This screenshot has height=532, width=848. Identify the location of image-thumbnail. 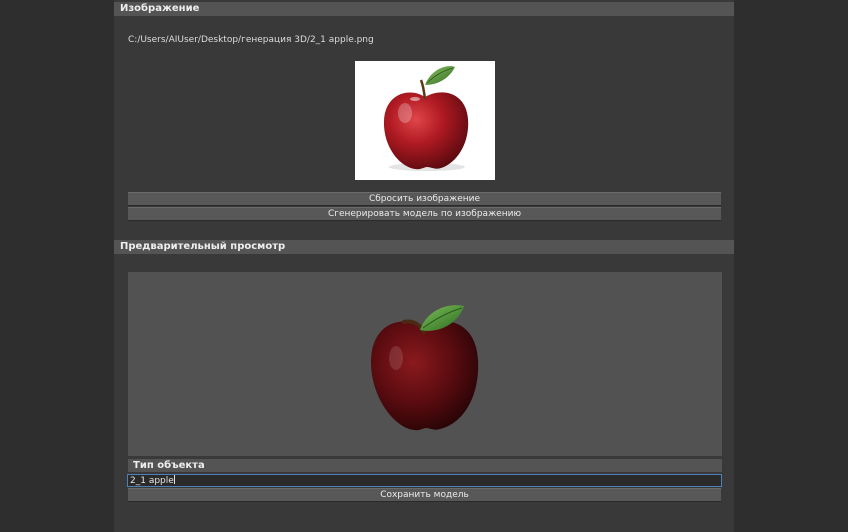
(425, 120).